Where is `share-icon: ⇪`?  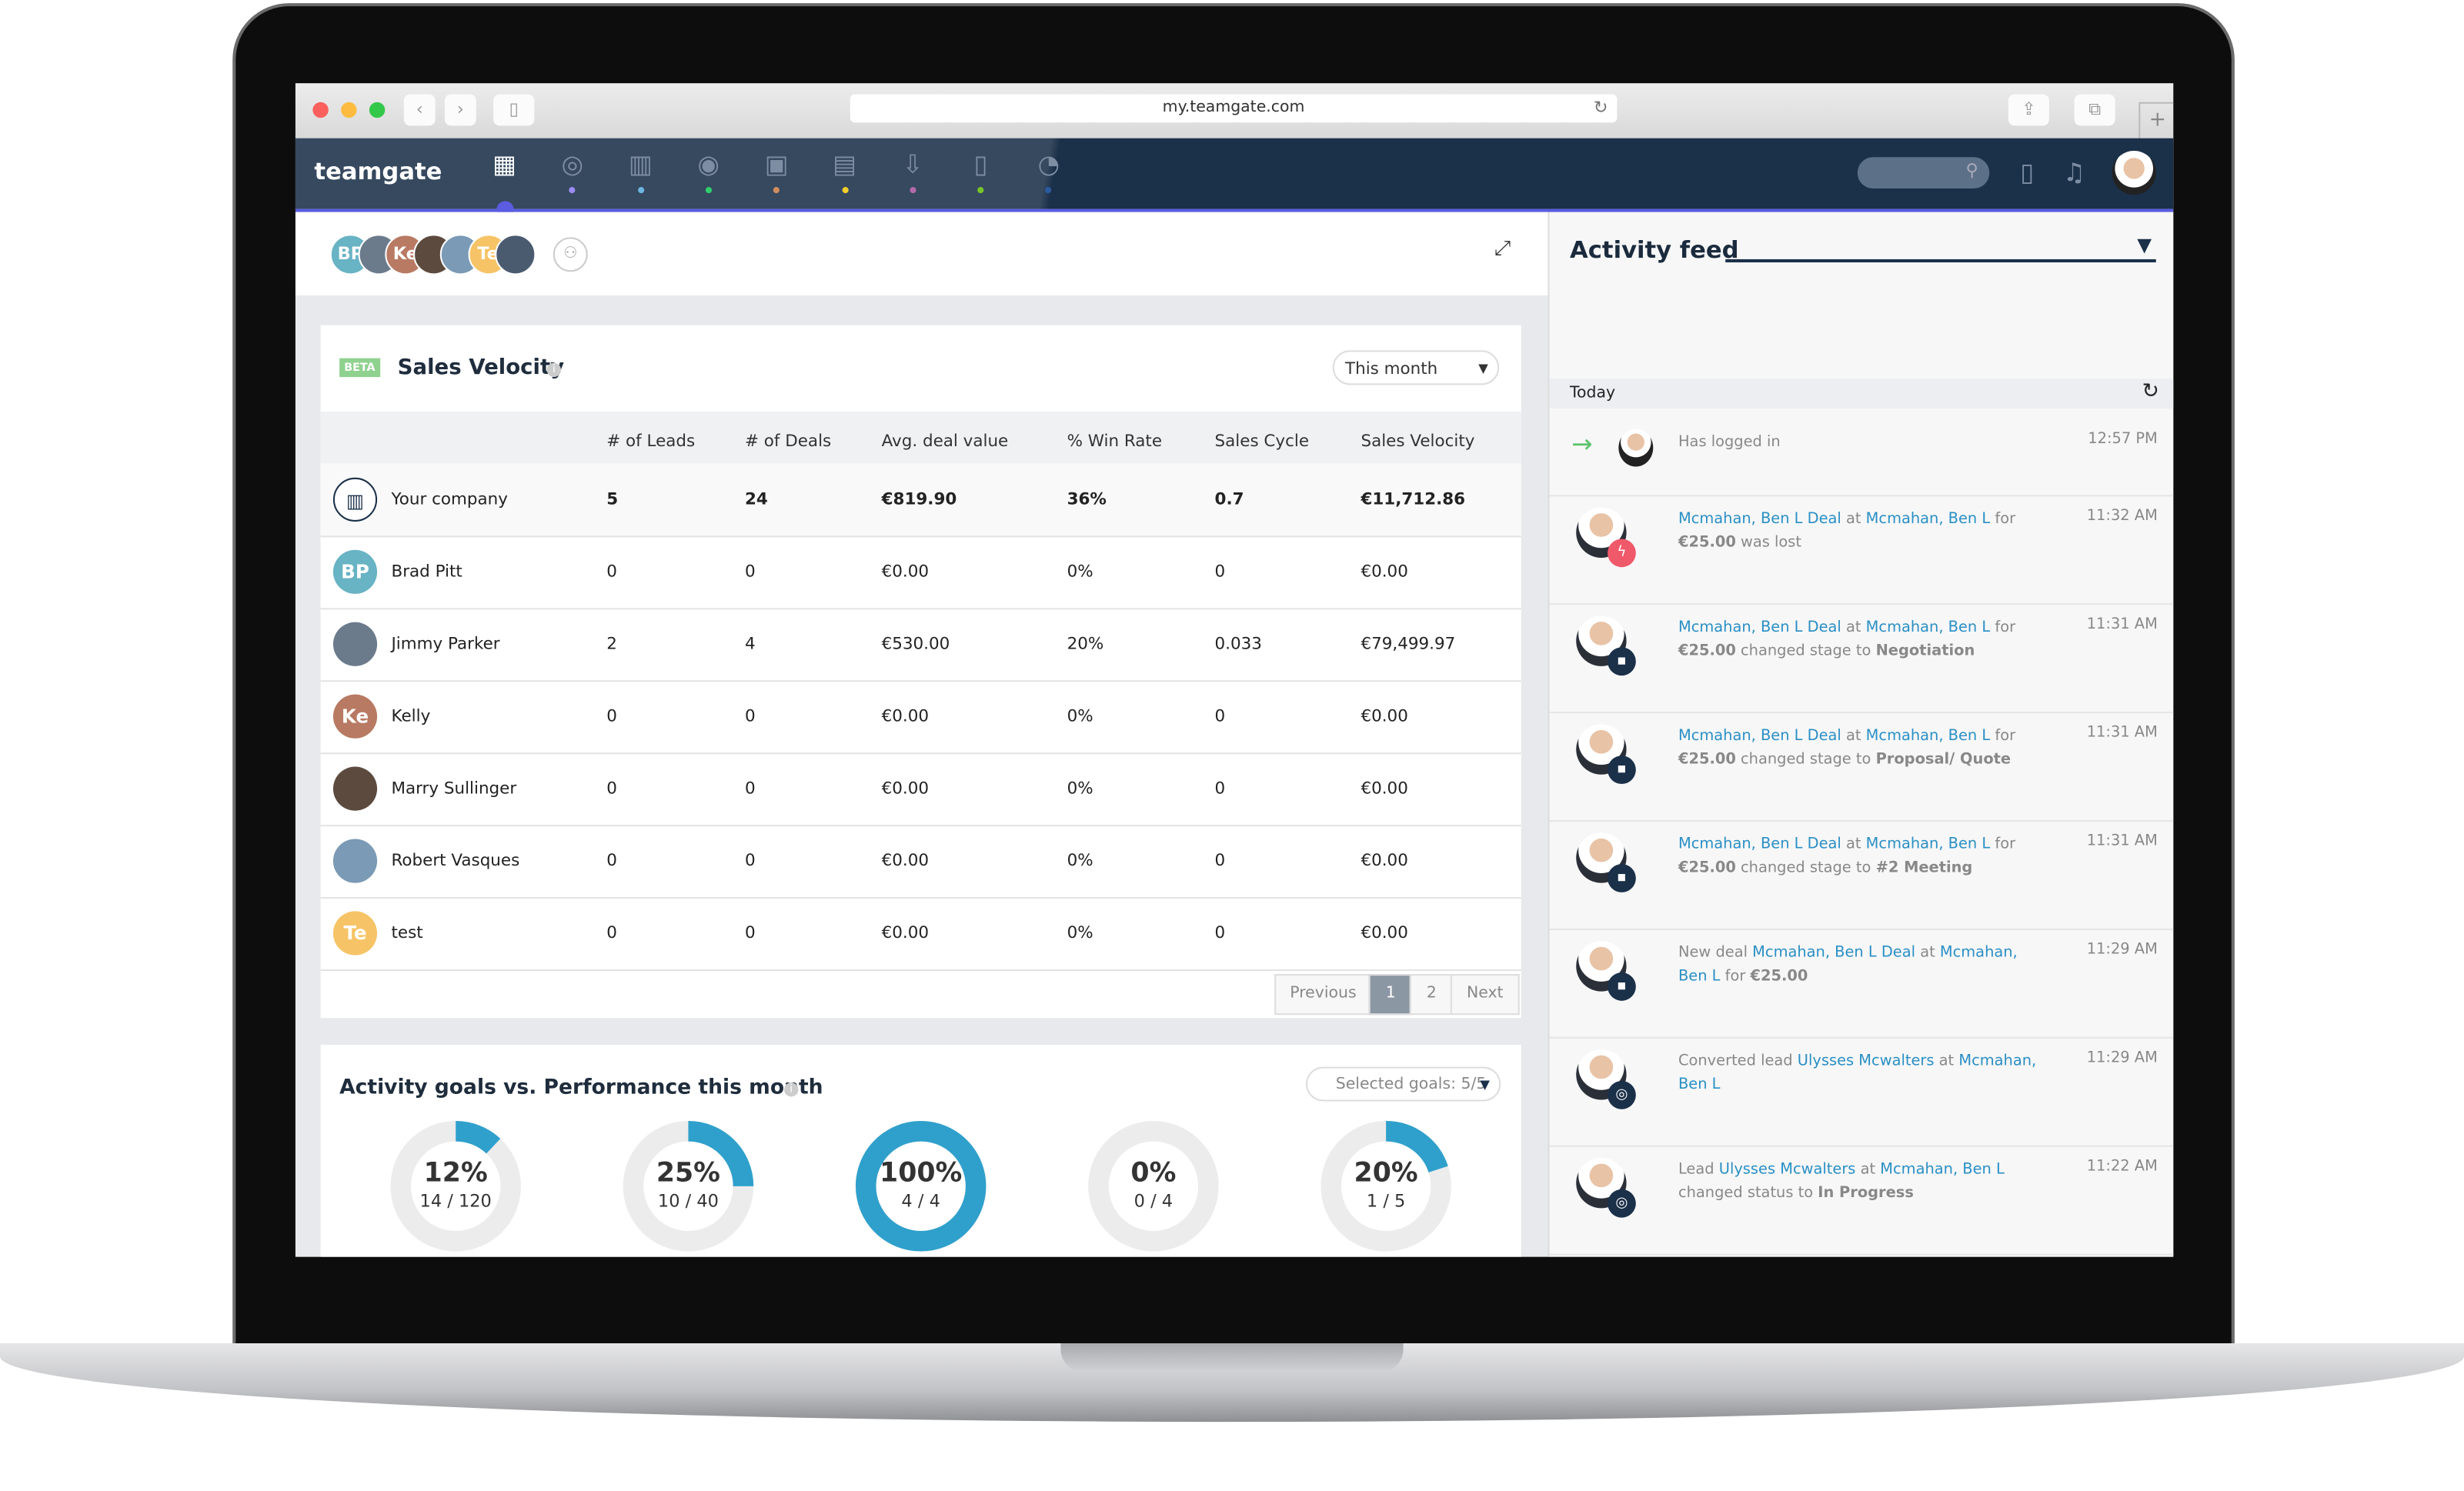 share-icon: ⇪ is located at coordinates (2029, 110).